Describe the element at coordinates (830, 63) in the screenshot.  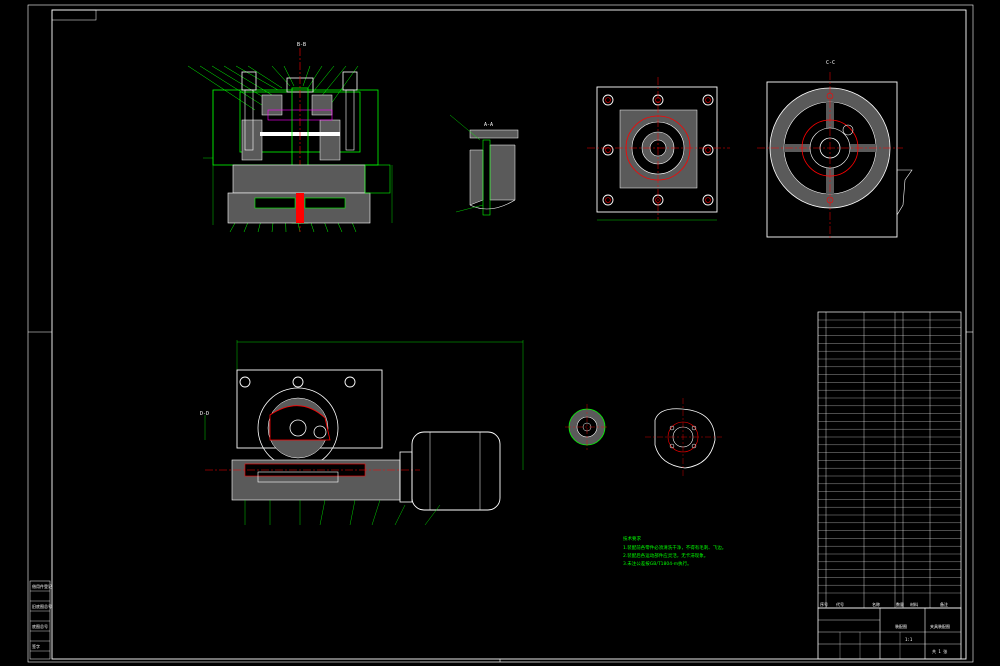
I see `view-label-side: C-C` at that location.